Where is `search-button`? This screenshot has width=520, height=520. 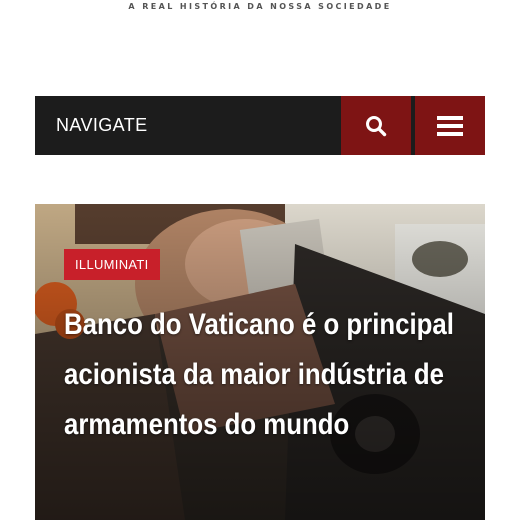
search-button is located at coordinates (376, 125).